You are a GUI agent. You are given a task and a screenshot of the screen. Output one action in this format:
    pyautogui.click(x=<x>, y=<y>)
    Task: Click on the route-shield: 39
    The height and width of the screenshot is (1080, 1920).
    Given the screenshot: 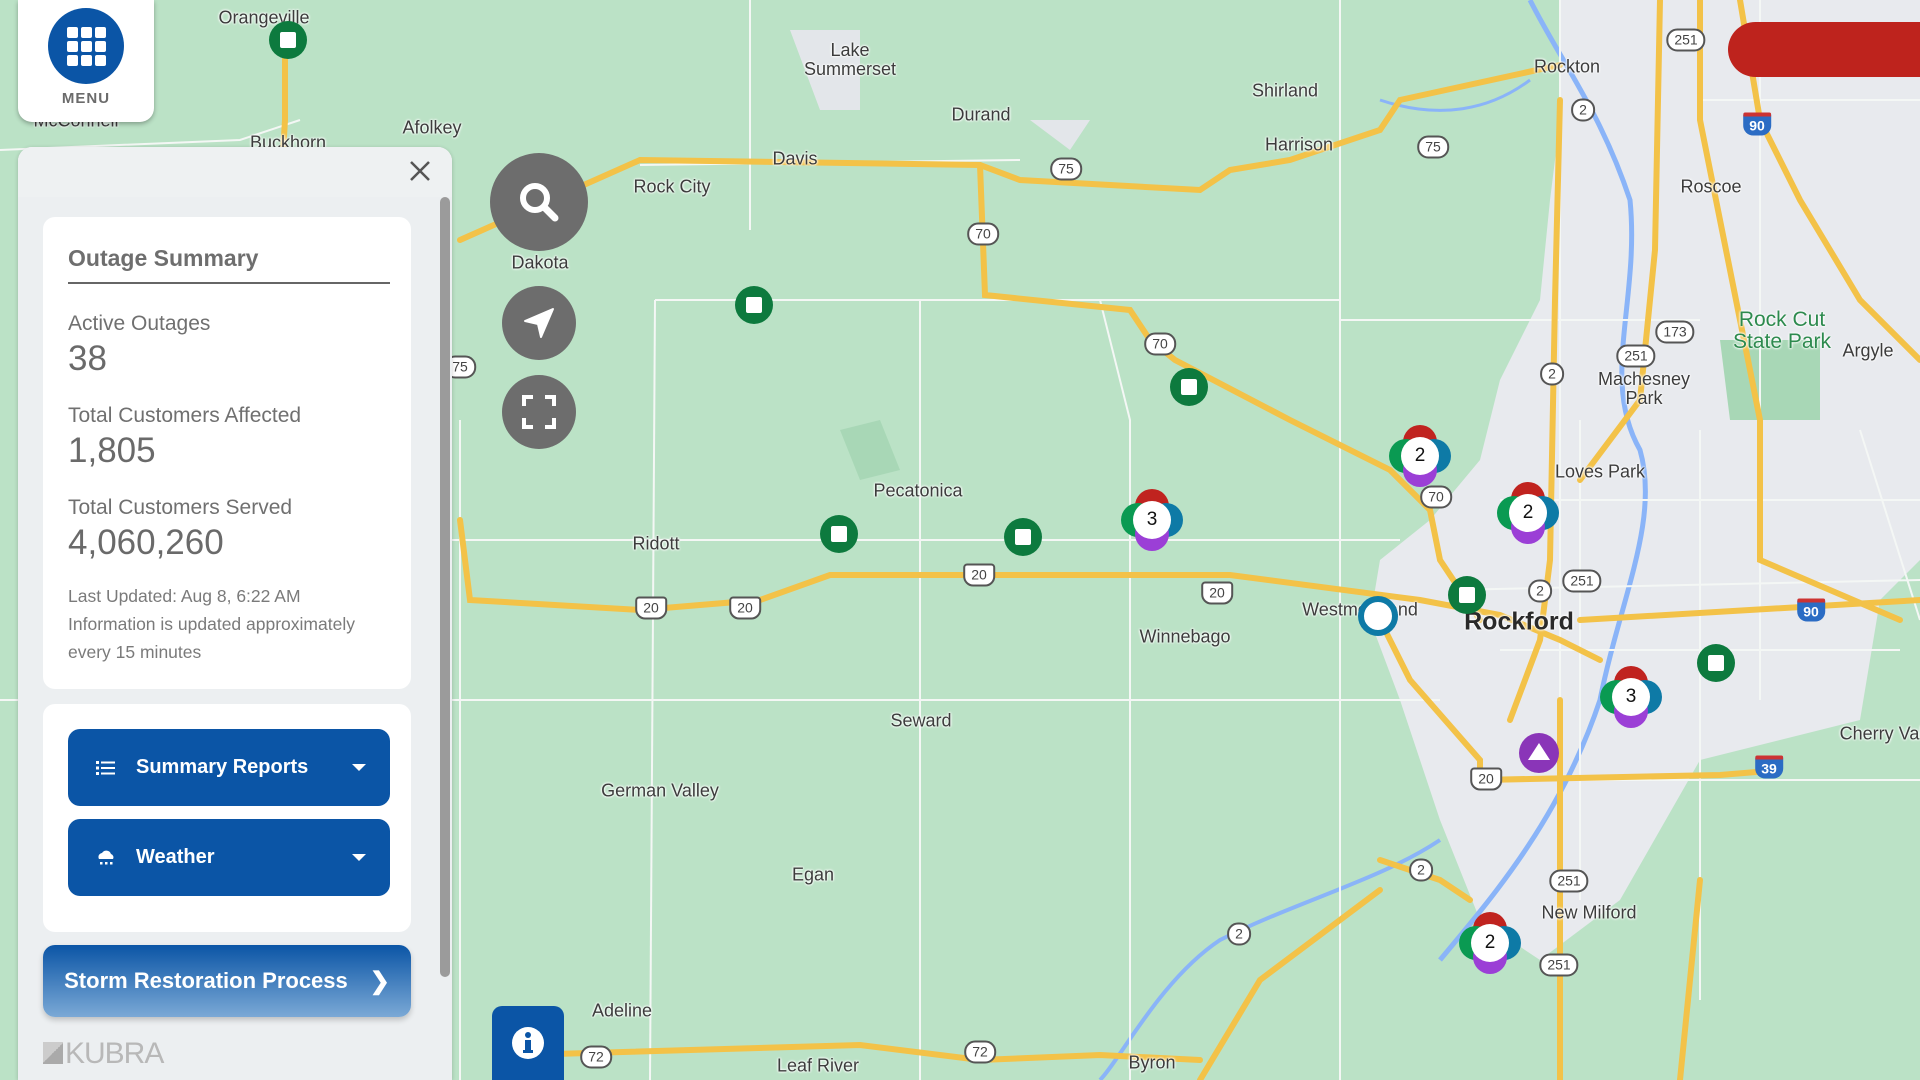 What is the action you would take?
    pyautogui.click(x=1769, y=767)
    